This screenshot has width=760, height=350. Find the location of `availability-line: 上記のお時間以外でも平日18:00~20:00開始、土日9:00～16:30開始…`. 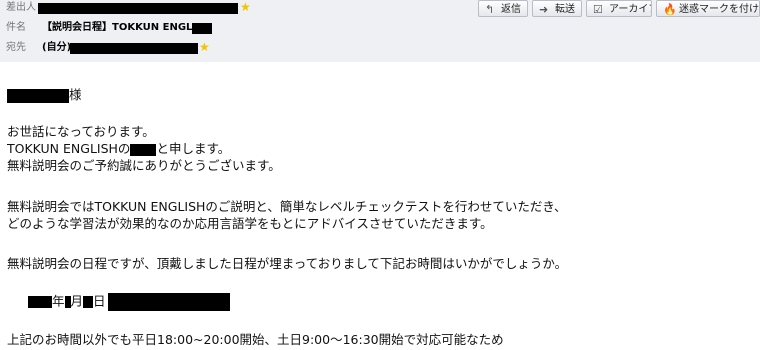

availability-line: 上記のお時間以外でも平日18:00~20:00開始、土日9:00～16:30開始… is located at coordinates (255, 339).